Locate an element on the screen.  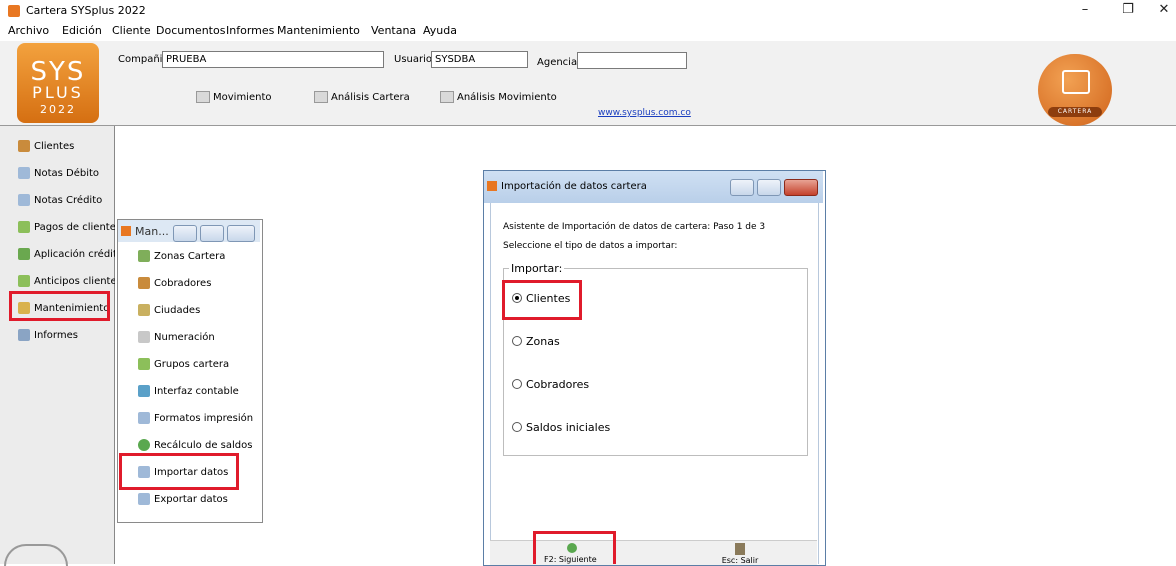
cartera-logo: CARTERA is located at coordinates (1075, 90).